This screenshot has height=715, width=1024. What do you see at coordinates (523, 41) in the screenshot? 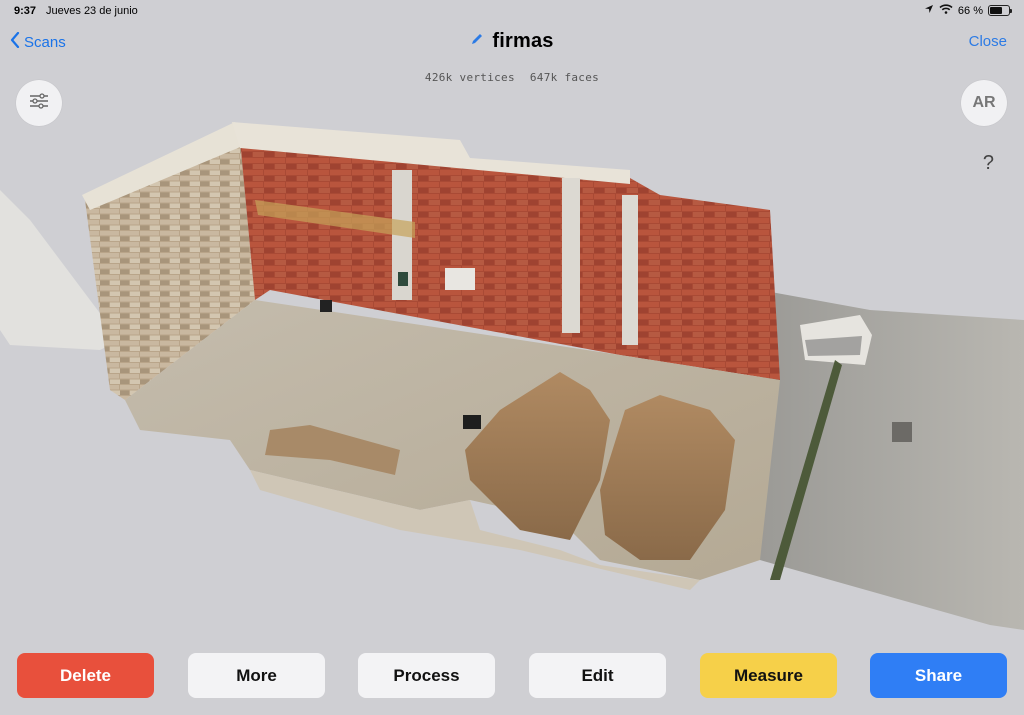
I see `page-title: firmas` at bounding box center [523, 41].